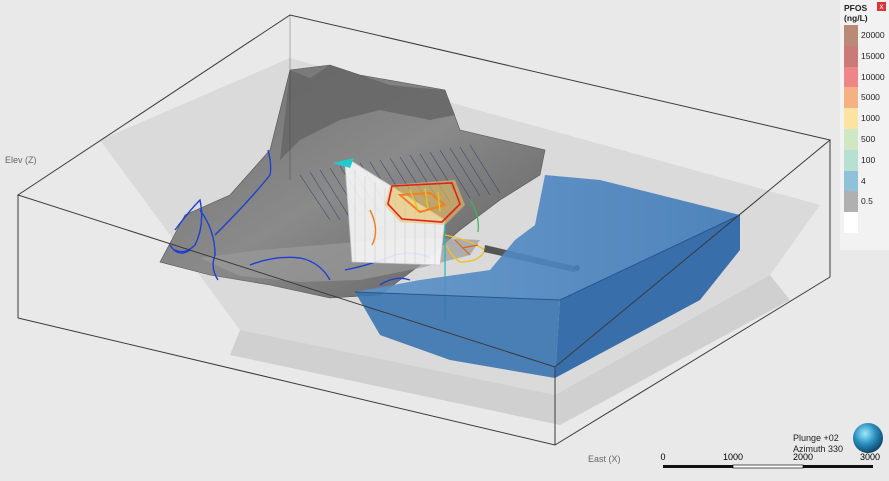 The width and height of the screenshot is (889, 481). What do you see at coordinates (863, 180) in the screenshot?
I see `legend-value-label: 4` at bounding box center [863, 180].